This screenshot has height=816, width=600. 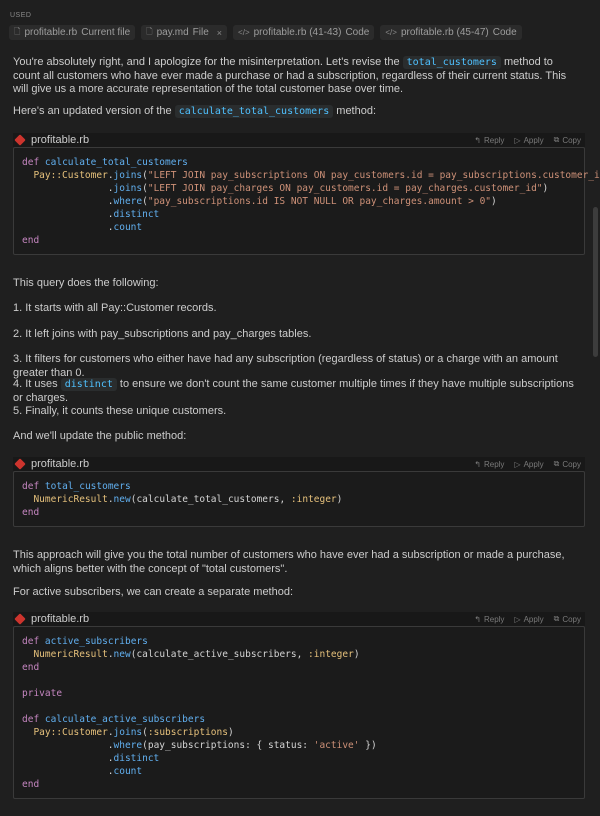 I want to click on query-intro: This query does the following:, so click(x=86, y=283).